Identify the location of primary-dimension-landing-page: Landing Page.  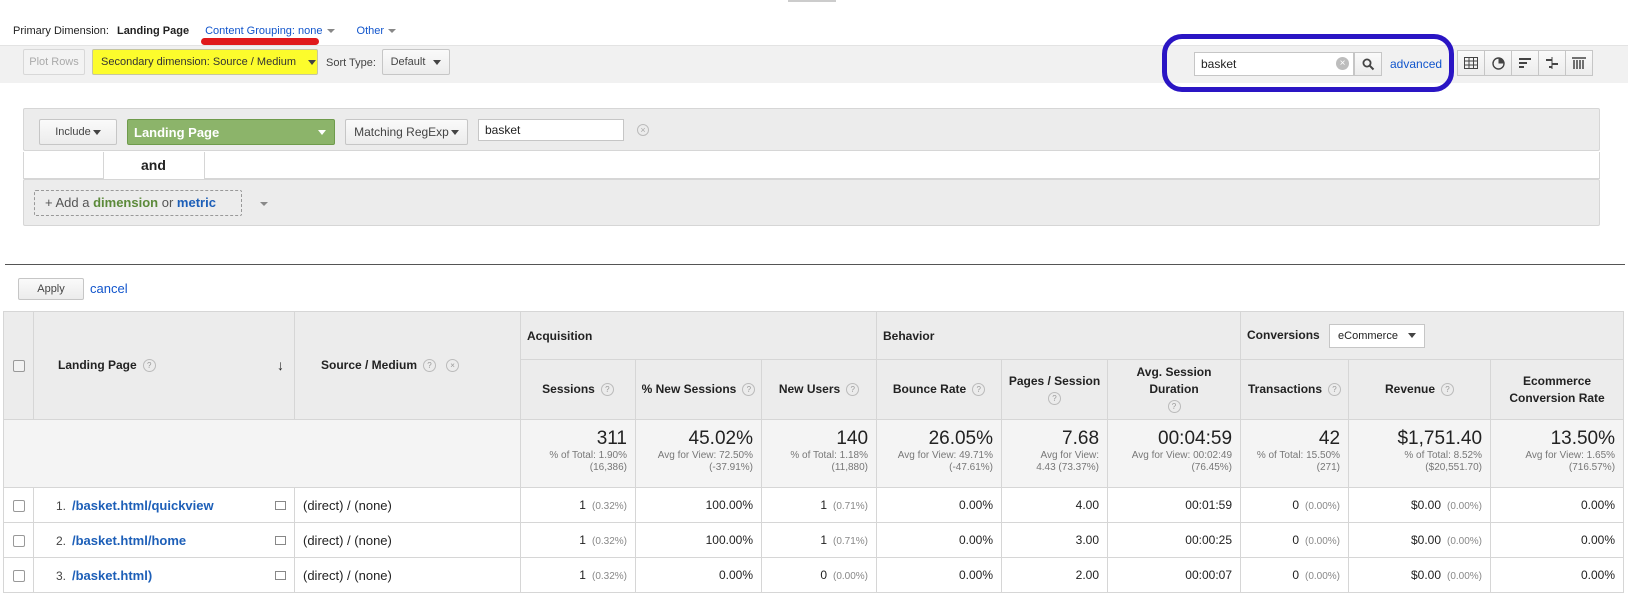
(153, 31).